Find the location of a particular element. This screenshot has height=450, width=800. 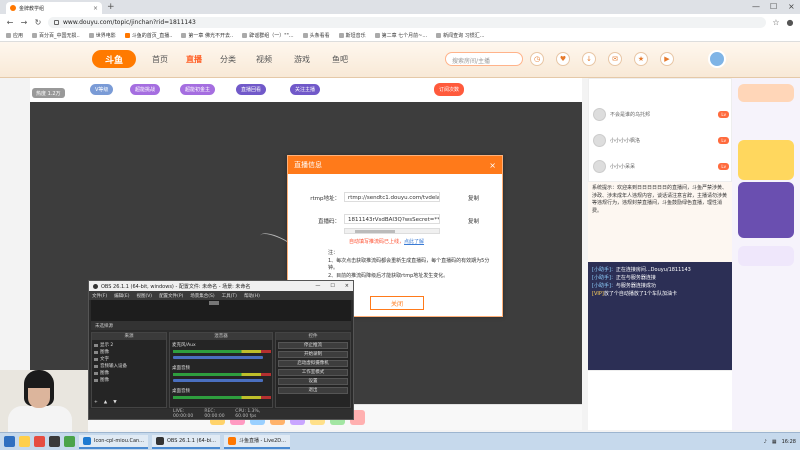

message-icon: ✉ is located at coordinates (615, 59).